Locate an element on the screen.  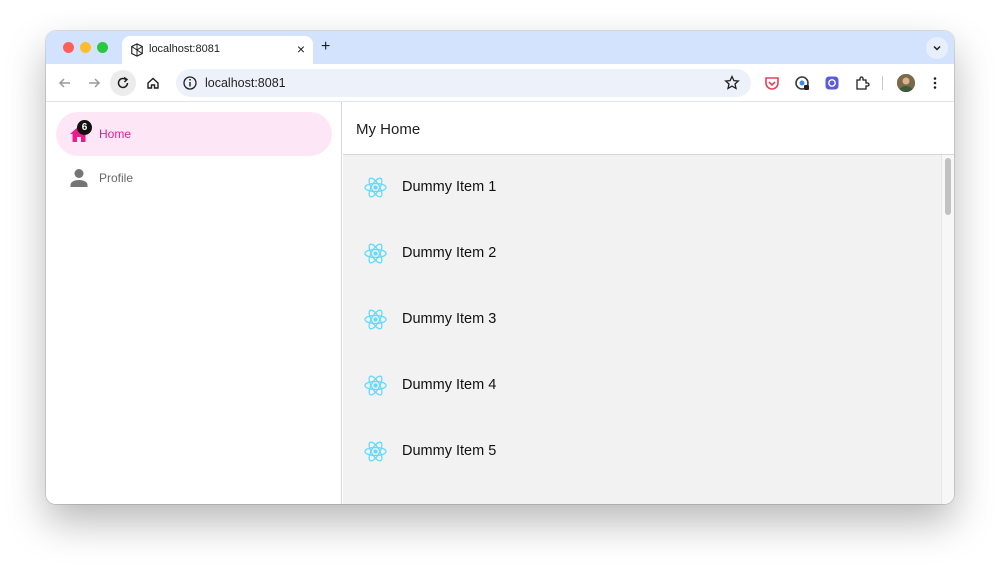
page-title: My Home is located at coordinates (388, 129).